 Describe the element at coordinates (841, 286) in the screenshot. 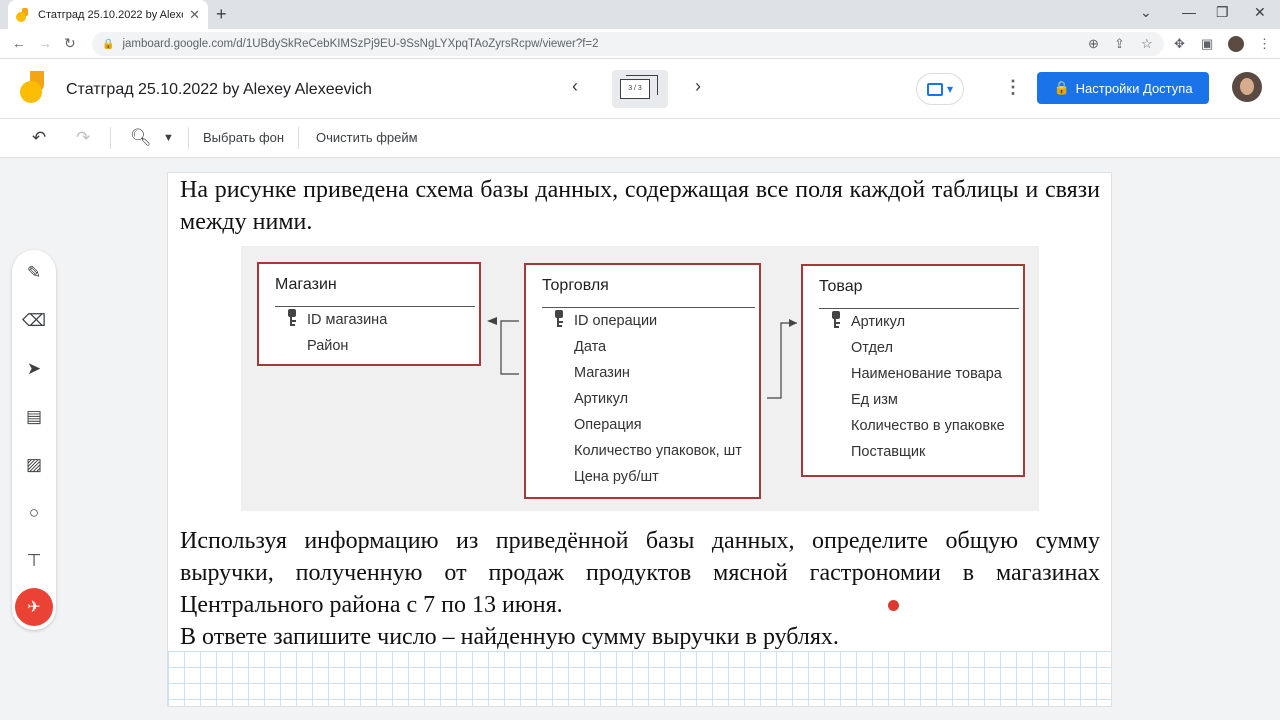

I see `table-header: Товар` at that location.